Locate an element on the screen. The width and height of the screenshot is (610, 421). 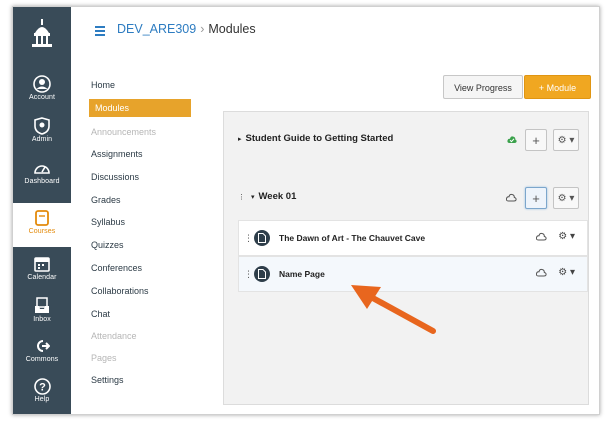
calendar-icon is located at coordinates (42, 264).